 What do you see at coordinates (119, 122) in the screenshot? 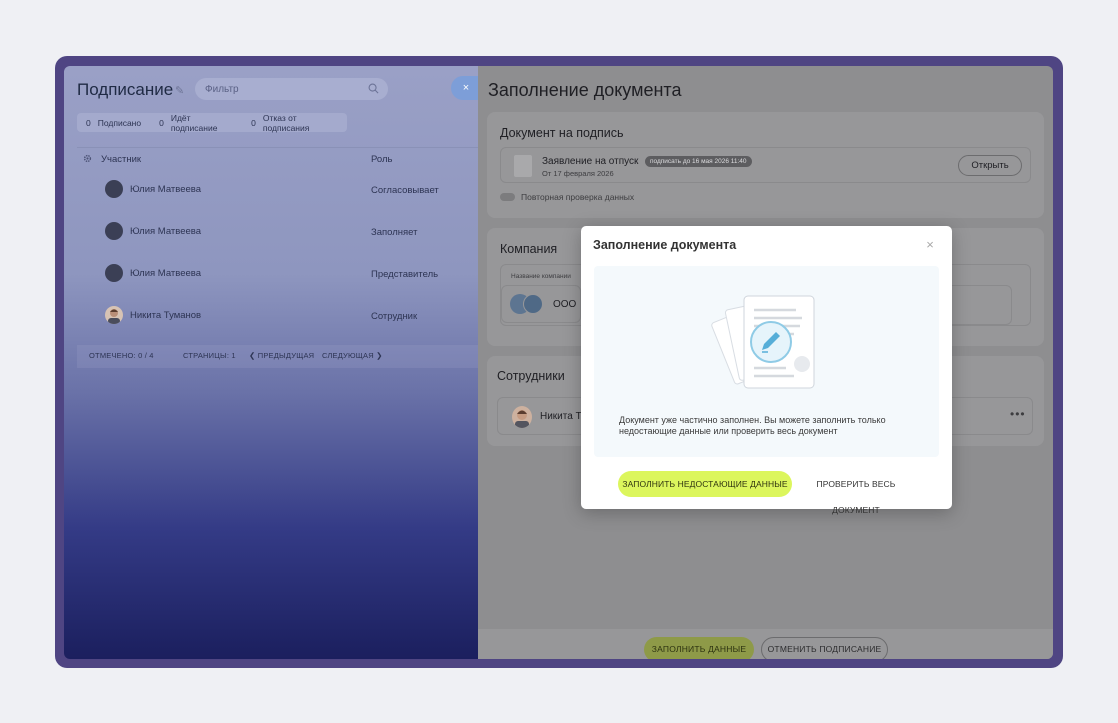
I see `chip-label: Подписано` at bounding box center [119, 122].